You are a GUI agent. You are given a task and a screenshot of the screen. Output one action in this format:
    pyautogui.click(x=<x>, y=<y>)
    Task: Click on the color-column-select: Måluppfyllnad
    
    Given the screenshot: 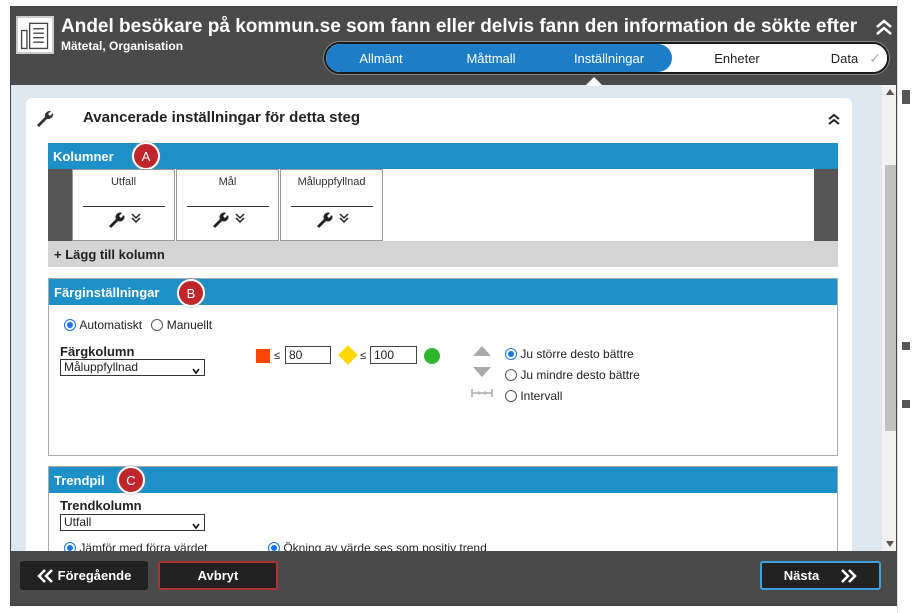 What is the action you would take?
    pyautogui.click(x=132, y=367)
    